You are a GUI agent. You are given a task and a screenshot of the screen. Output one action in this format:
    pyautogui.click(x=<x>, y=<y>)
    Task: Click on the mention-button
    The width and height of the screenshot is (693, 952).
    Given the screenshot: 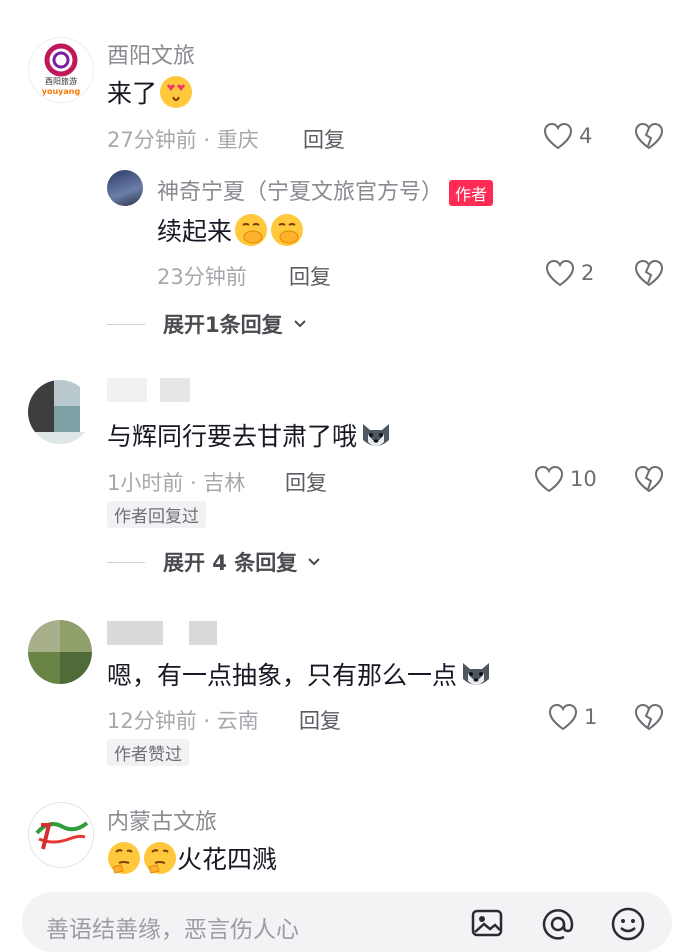 What is the action you would take?
    pyautogui.click(x=558, y=926)
    